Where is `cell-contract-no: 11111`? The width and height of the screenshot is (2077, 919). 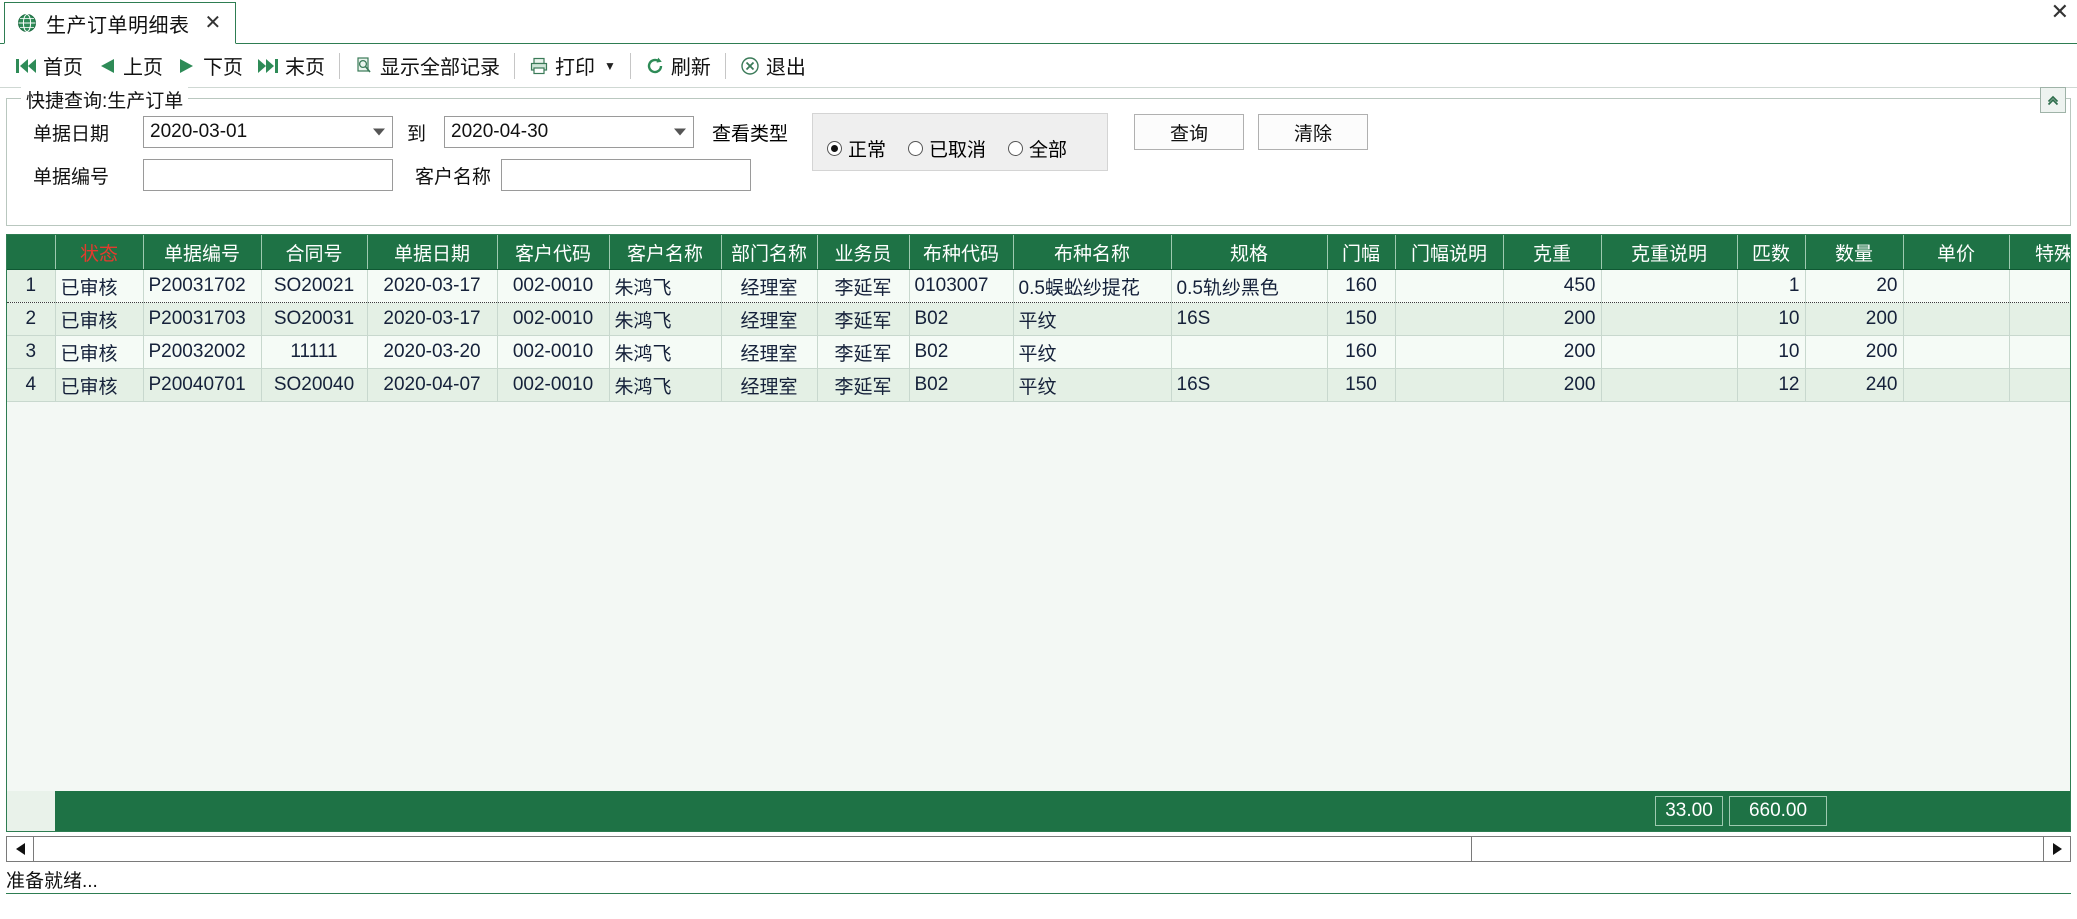 cell-contract-no: 11111 is located at coordinates (314, 352).